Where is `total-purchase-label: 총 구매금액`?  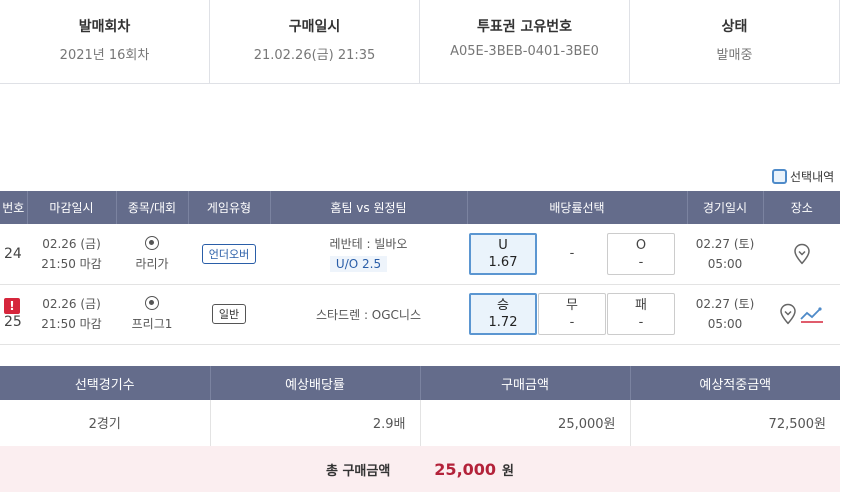
total-purchase-label: 총 구매금액 is located at coordinates (358, 471).